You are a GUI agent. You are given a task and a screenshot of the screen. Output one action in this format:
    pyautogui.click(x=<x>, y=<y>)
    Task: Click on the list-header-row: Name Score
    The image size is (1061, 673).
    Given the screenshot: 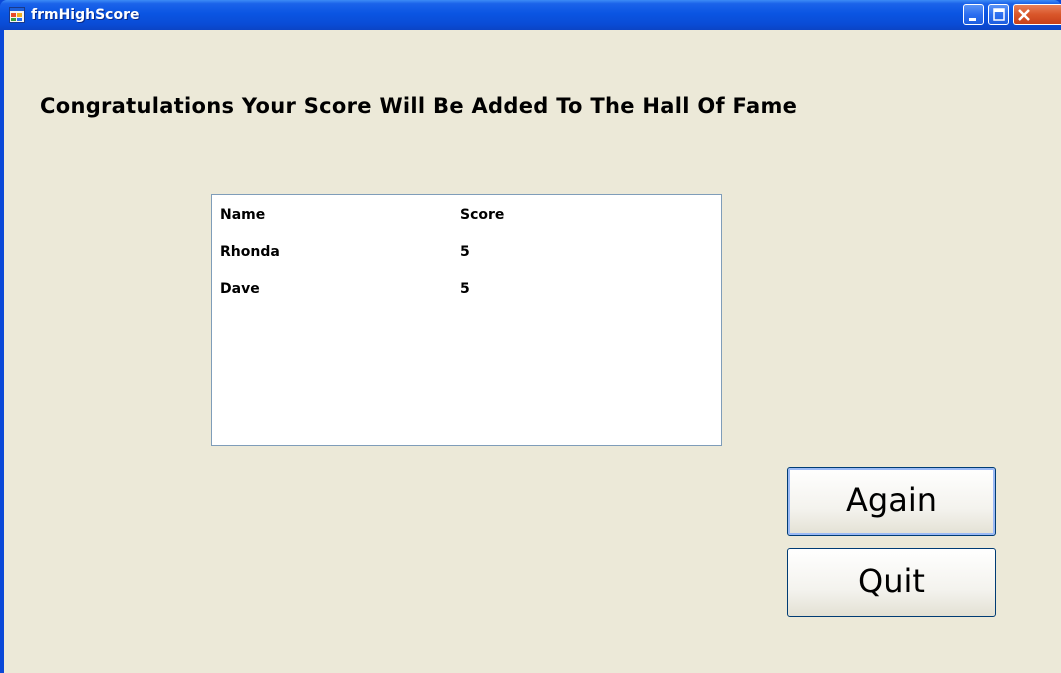 What is the action you would take?
    pyautogui.click(x=465, y=215)
    